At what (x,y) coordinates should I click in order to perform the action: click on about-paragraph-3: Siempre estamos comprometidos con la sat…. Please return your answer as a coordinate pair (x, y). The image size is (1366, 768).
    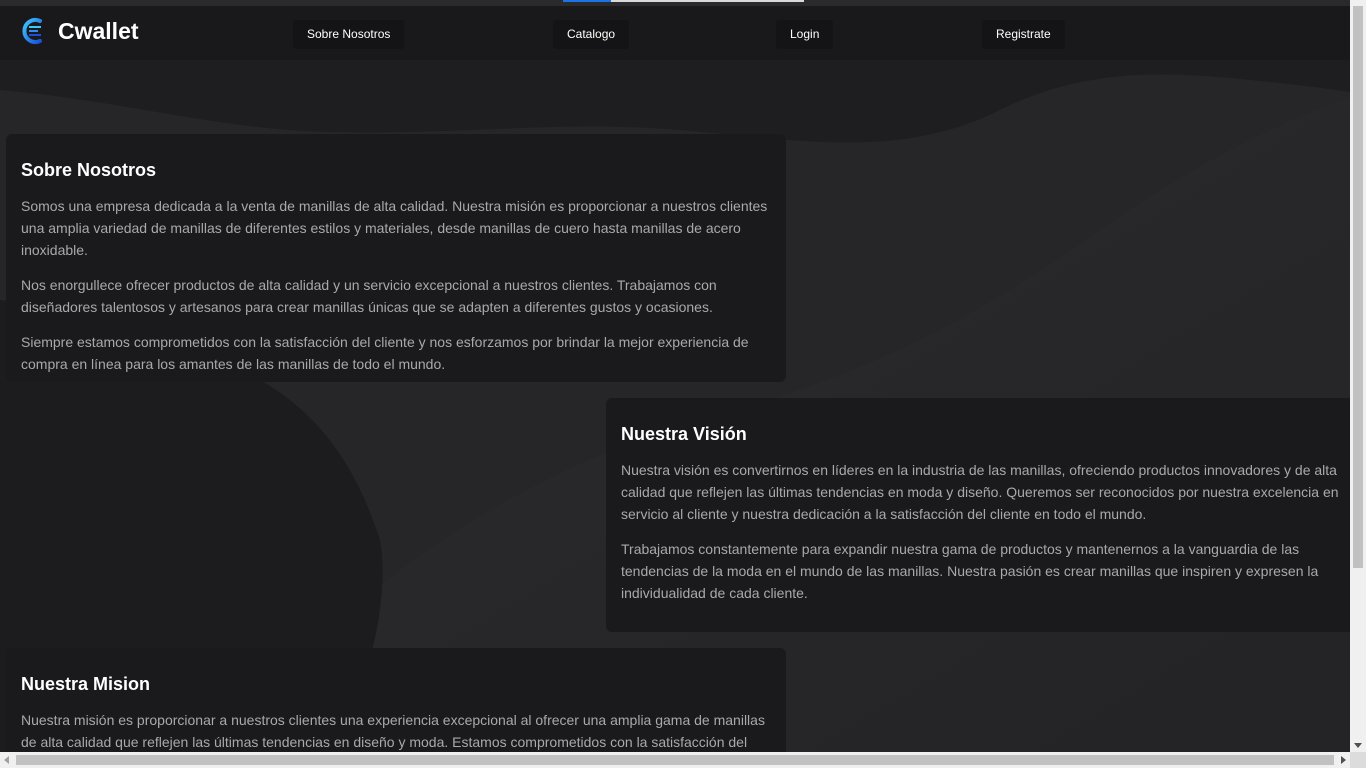
    Looking at the image, I should click on (385, 353).